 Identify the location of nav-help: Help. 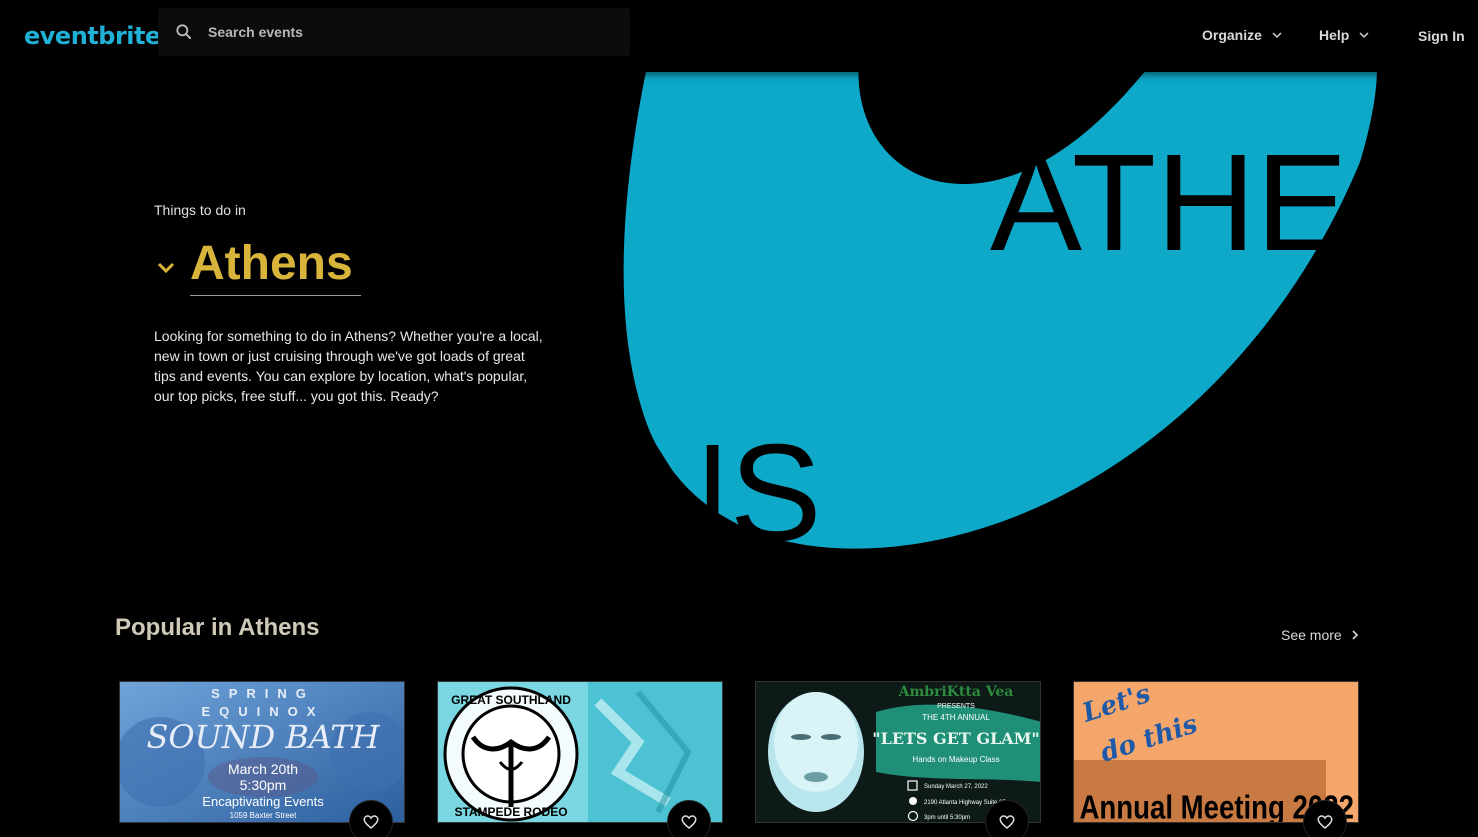
(1344, 35).